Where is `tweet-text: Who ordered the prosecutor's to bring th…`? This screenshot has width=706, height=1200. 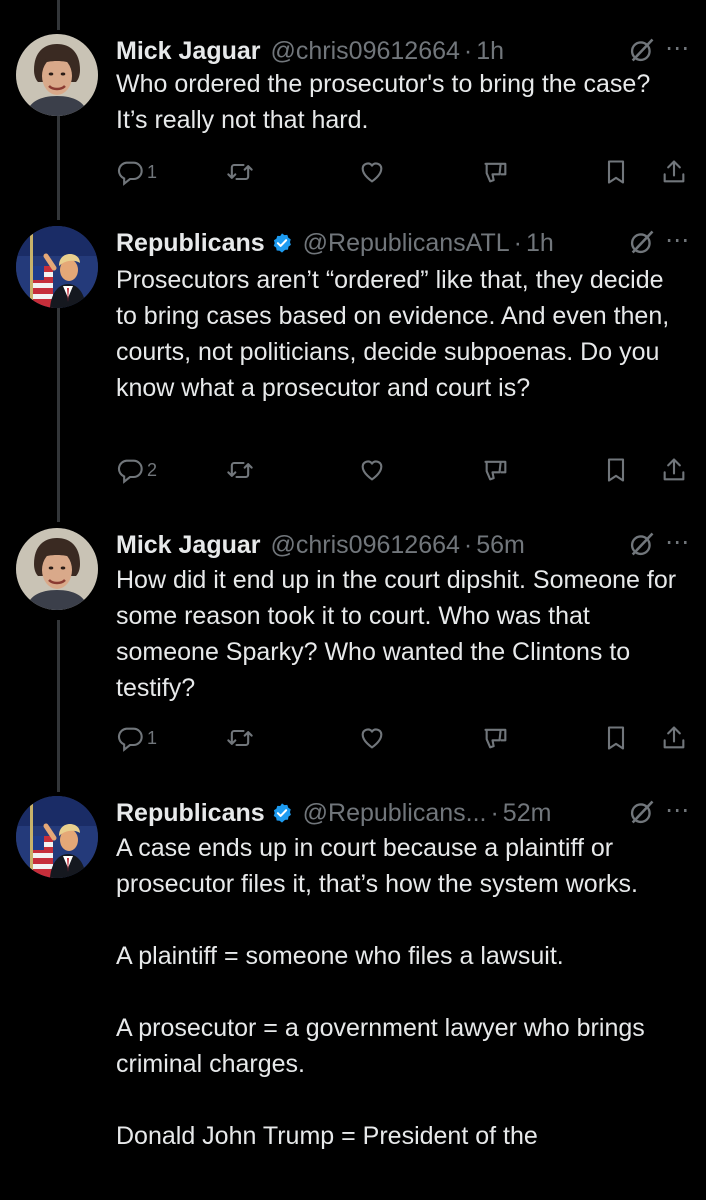 tweet-text: Who ordered the prosecutor's to bring th… is located at coordinates (387, 102).